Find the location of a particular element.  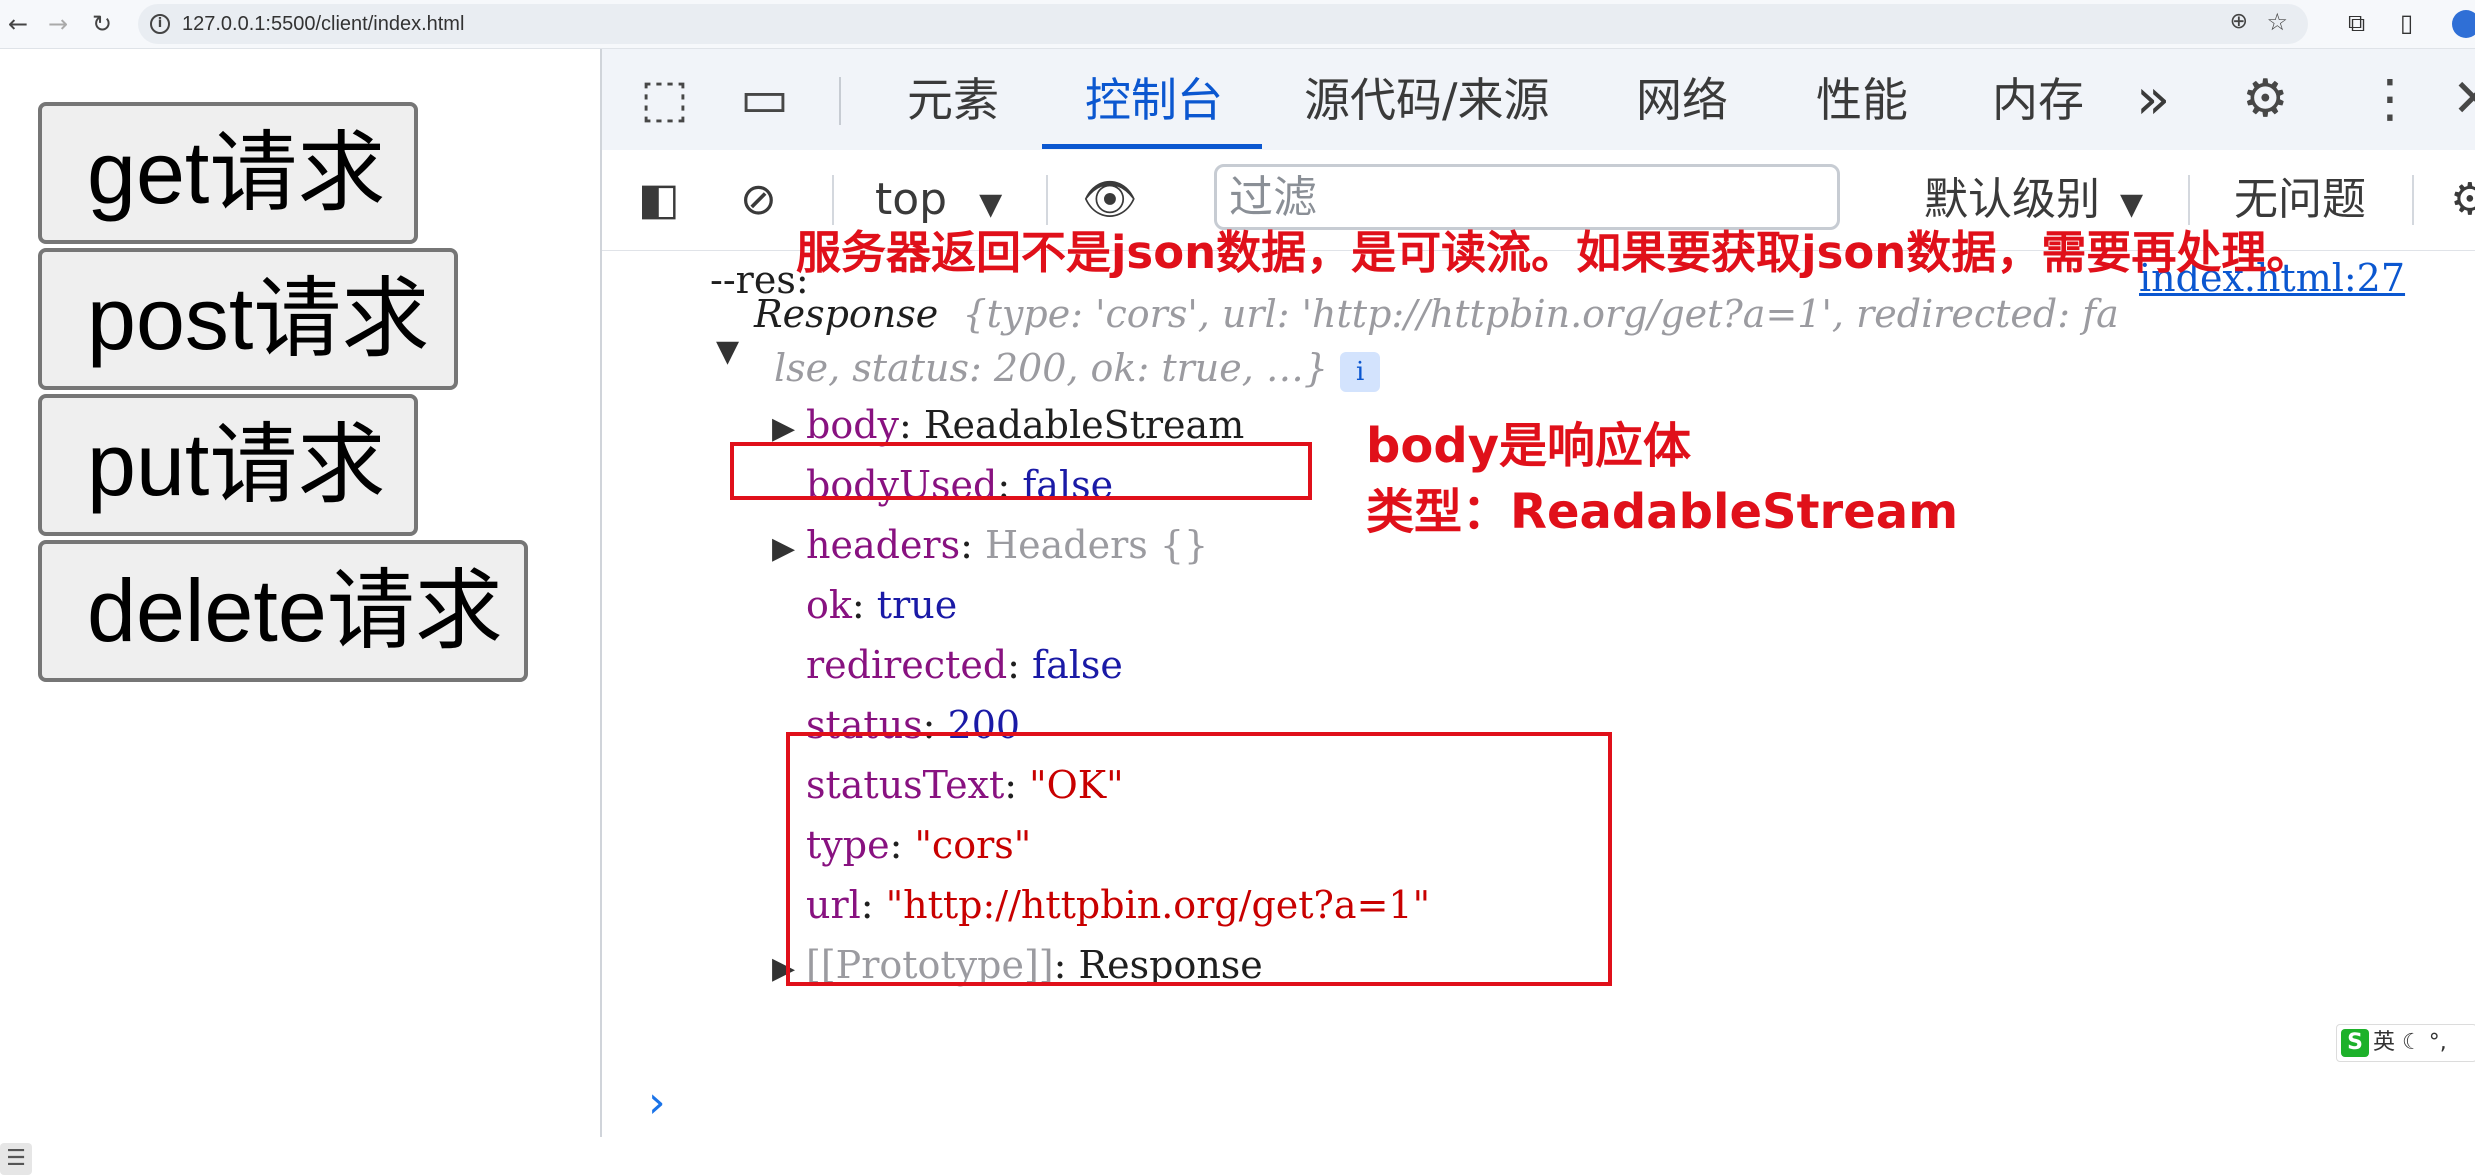

live-expression-eye-icon: 👁 is located at coordinates (1110, 200).